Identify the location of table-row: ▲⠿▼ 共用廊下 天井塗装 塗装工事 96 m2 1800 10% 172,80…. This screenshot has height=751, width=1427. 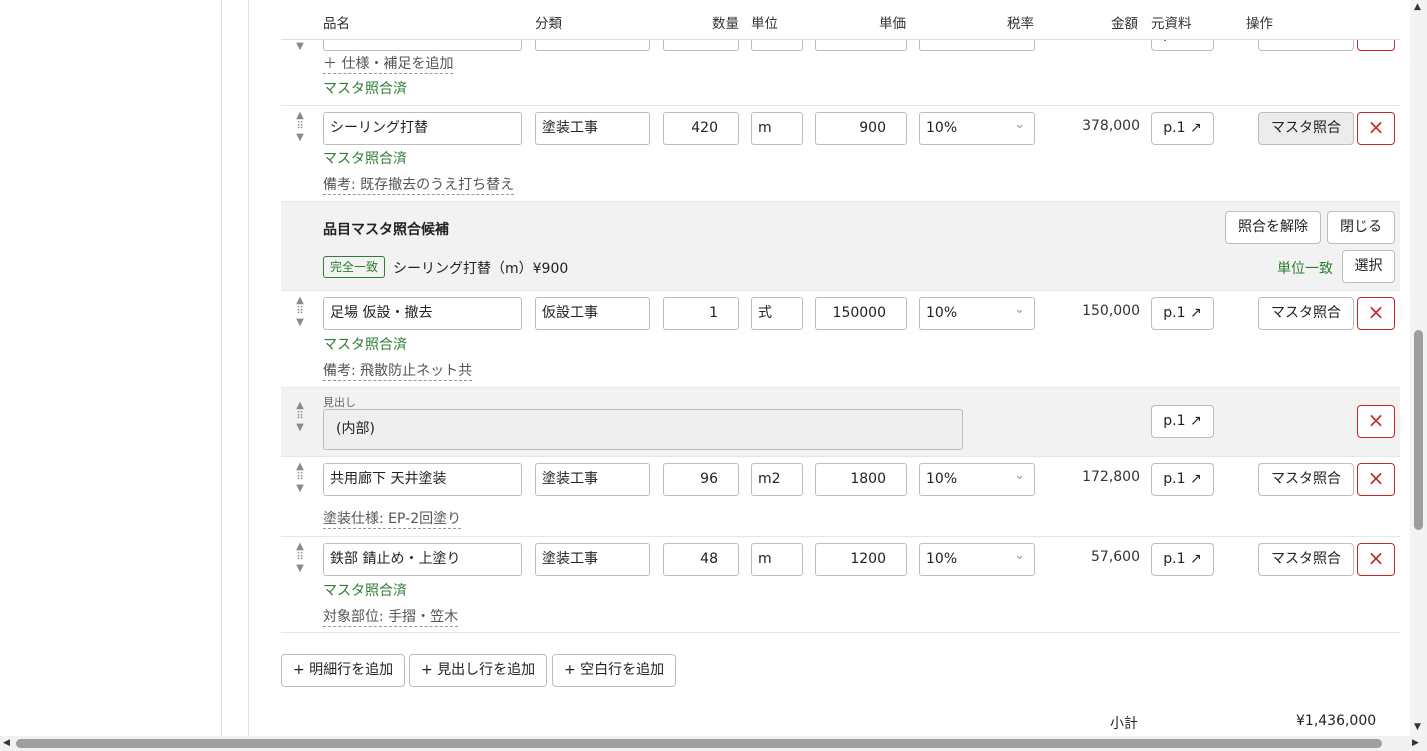
(840, 497).